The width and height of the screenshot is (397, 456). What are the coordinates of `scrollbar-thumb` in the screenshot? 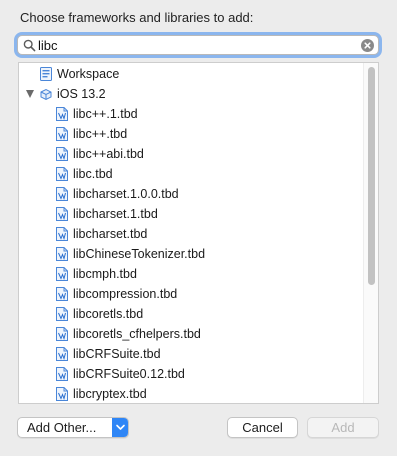 It's located at (371, 176).